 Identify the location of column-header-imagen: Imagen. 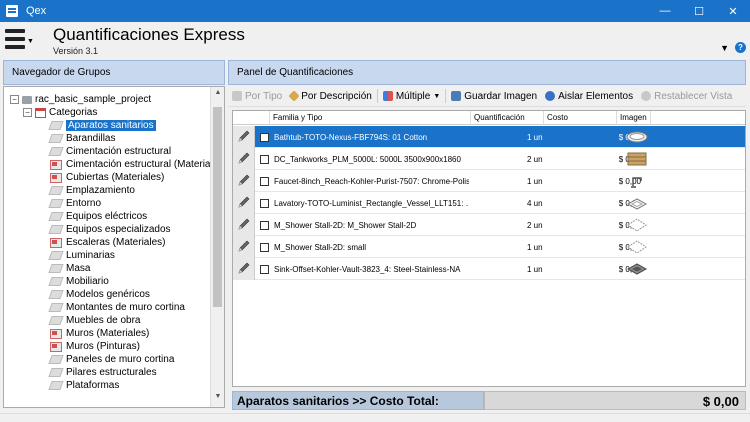
(634, 118).